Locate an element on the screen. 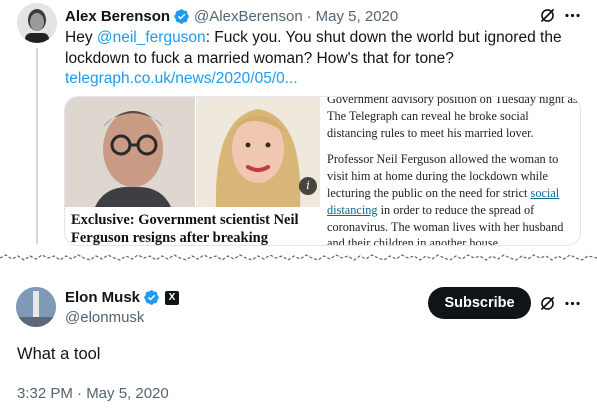 The width and height of the screenshot is (597, 409). subscribe-button: Subscribe is located at coordinates (479, 303).